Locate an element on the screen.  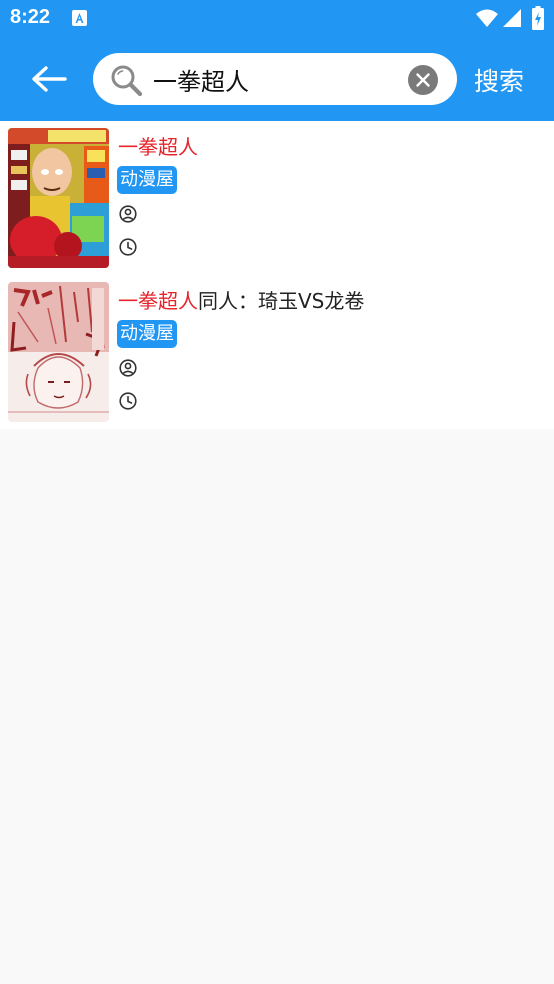
search-box is located at coordinates (275, 79).